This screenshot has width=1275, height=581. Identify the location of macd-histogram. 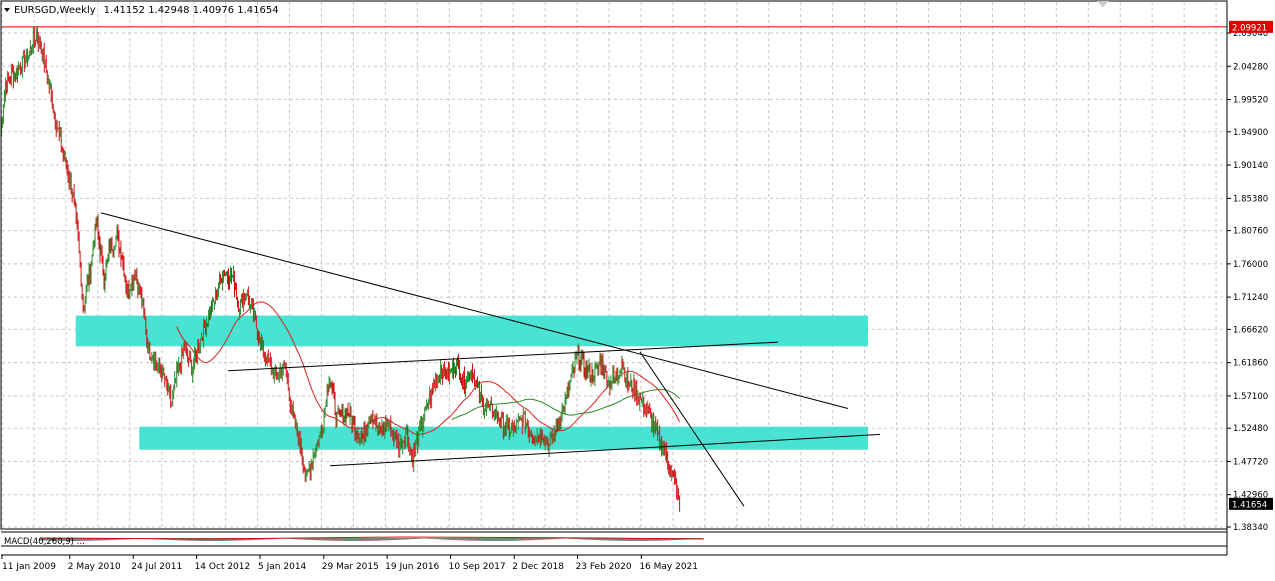
(372, 538).